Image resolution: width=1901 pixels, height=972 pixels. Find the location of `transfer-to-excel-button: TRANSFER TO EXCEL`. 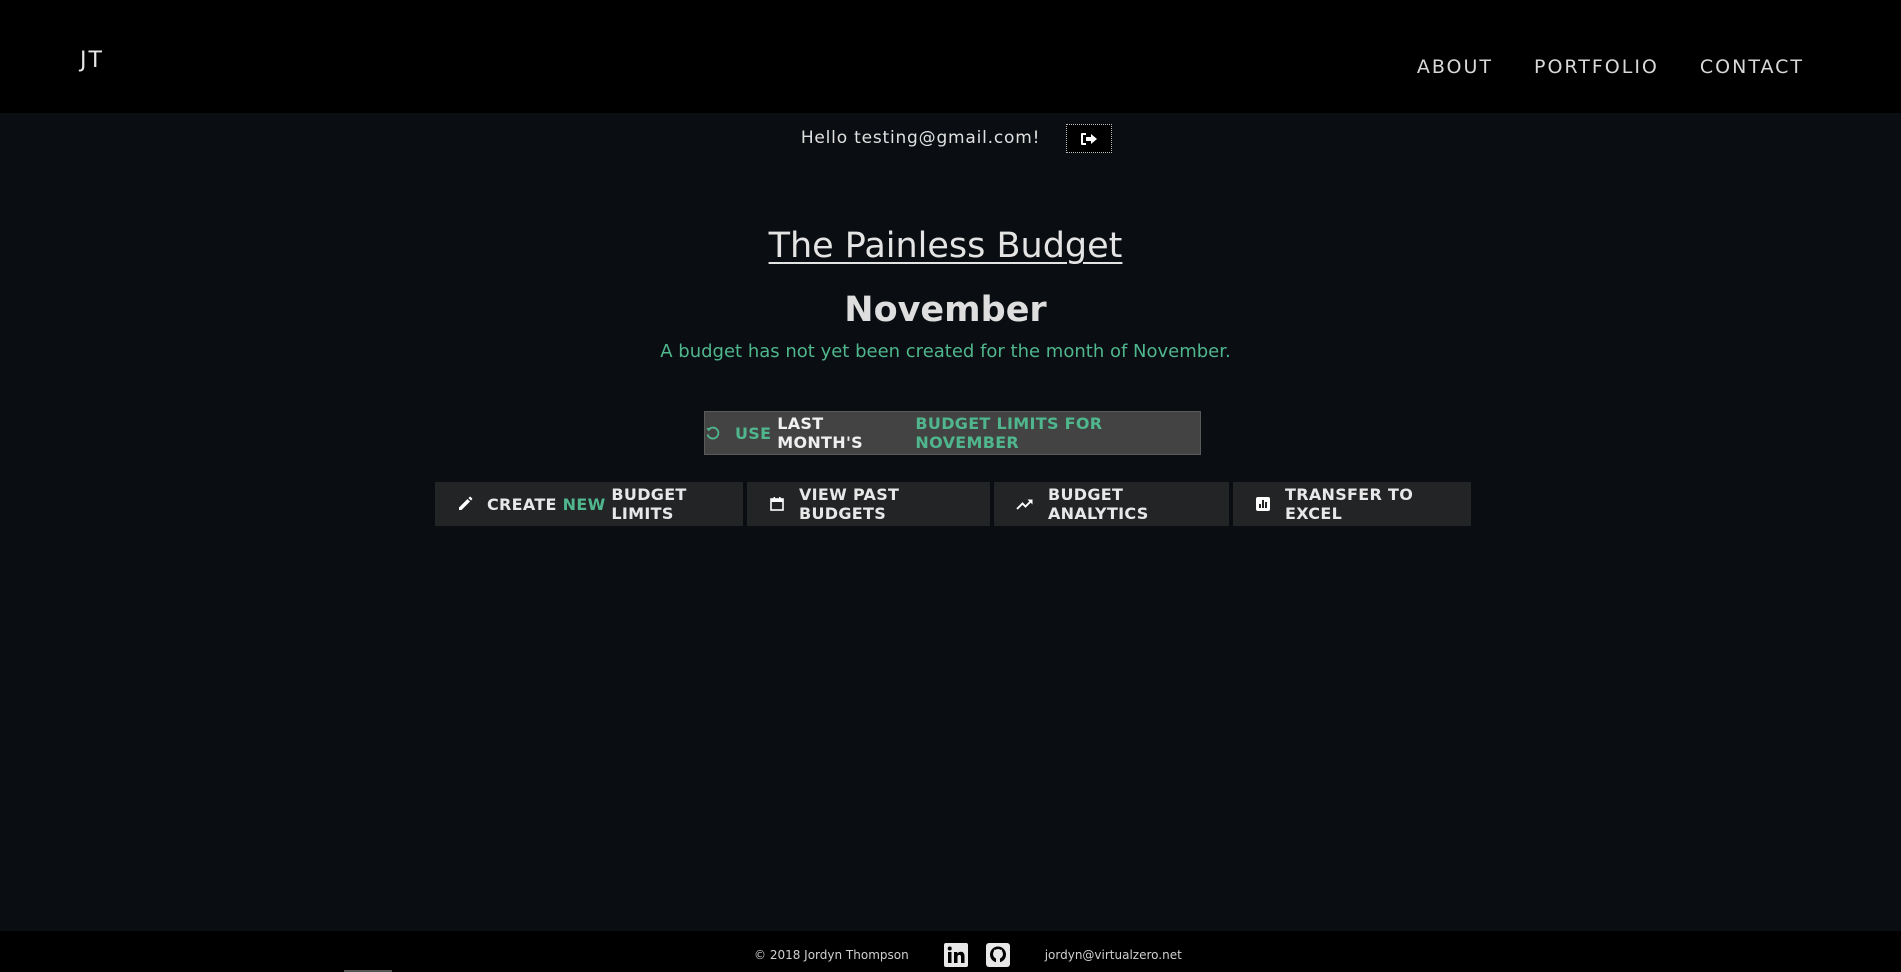

transfer-to-excel-button: TRANSFER TO EXCEL is located at coordinates (1352, 504).